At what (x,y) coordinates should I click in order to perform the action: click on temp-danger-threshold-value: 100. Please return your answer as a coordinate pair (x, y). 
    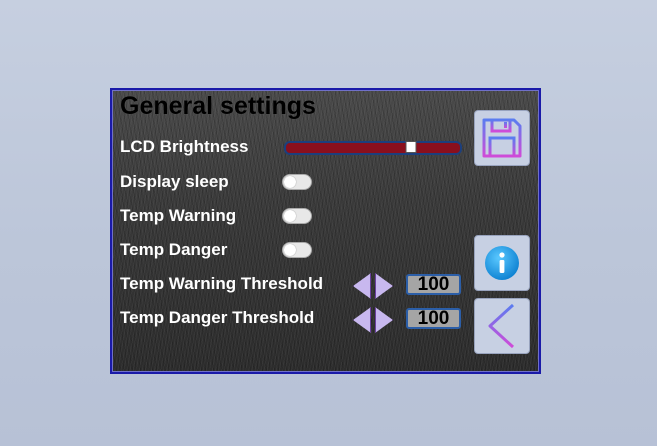
    Looking at the image, I should click on (433, 318).